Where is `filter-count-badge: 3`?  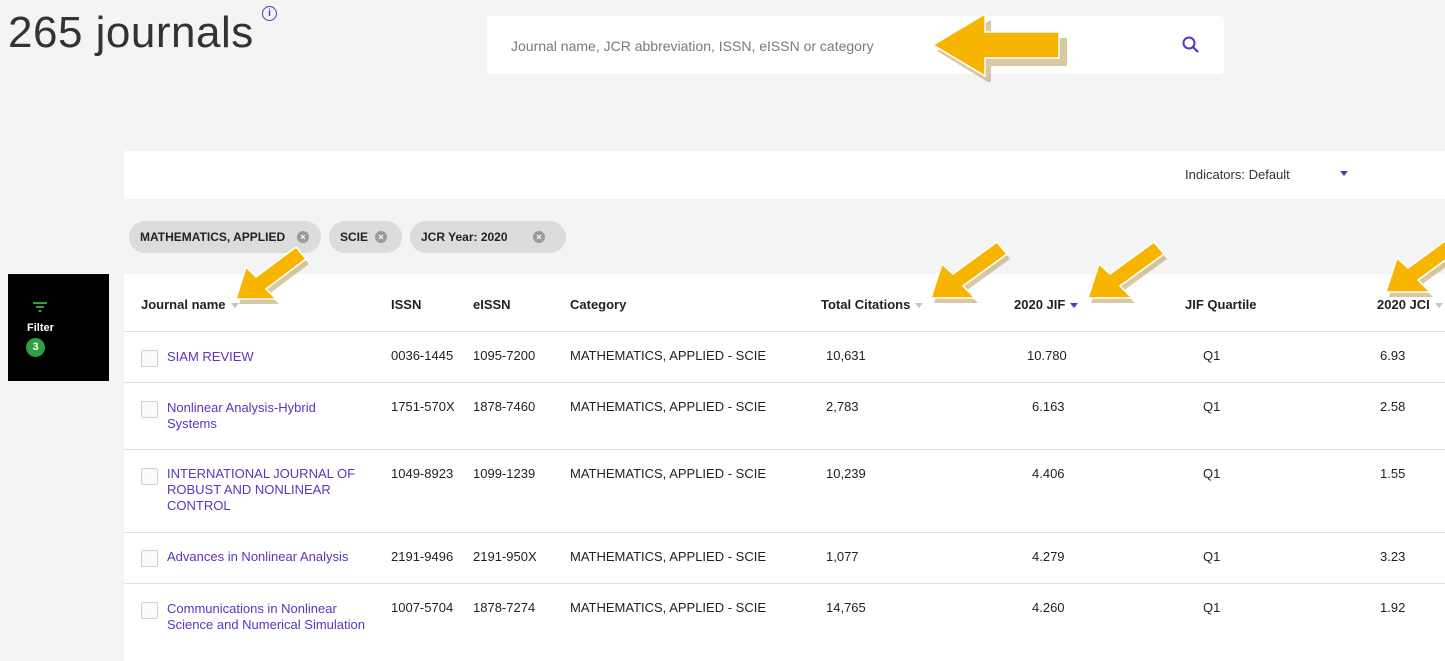
filter-count-badge: 3 is located at coordinates (35, 347).